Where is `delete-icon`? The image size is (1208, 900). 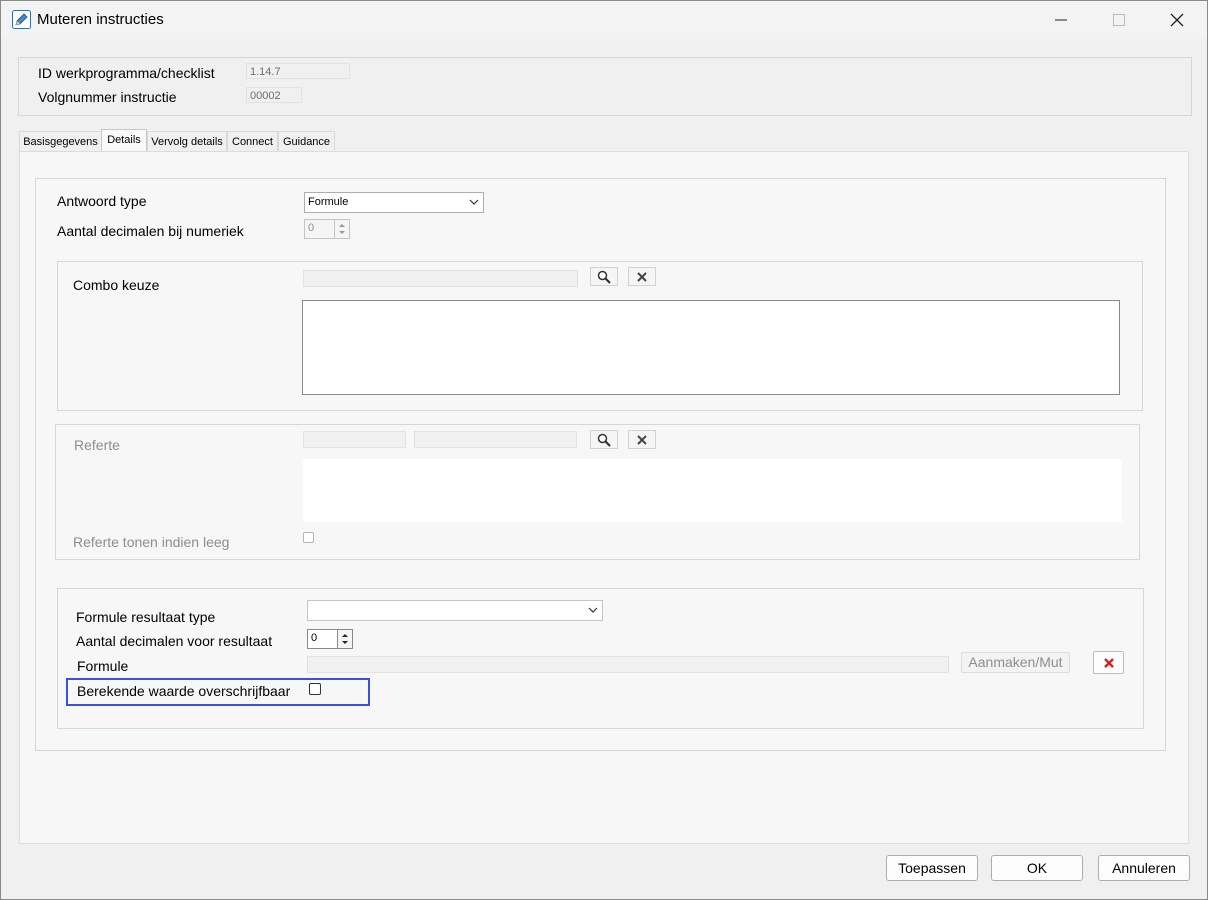
delete-icon is located at coordinates (1108, 662).